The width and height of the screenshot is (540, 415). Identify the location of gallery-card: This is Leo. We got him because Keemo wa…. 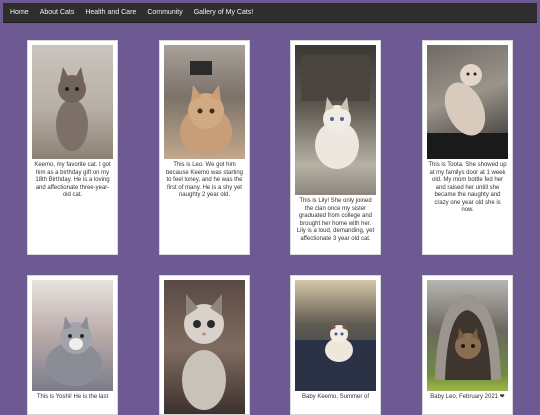
(204, 147).